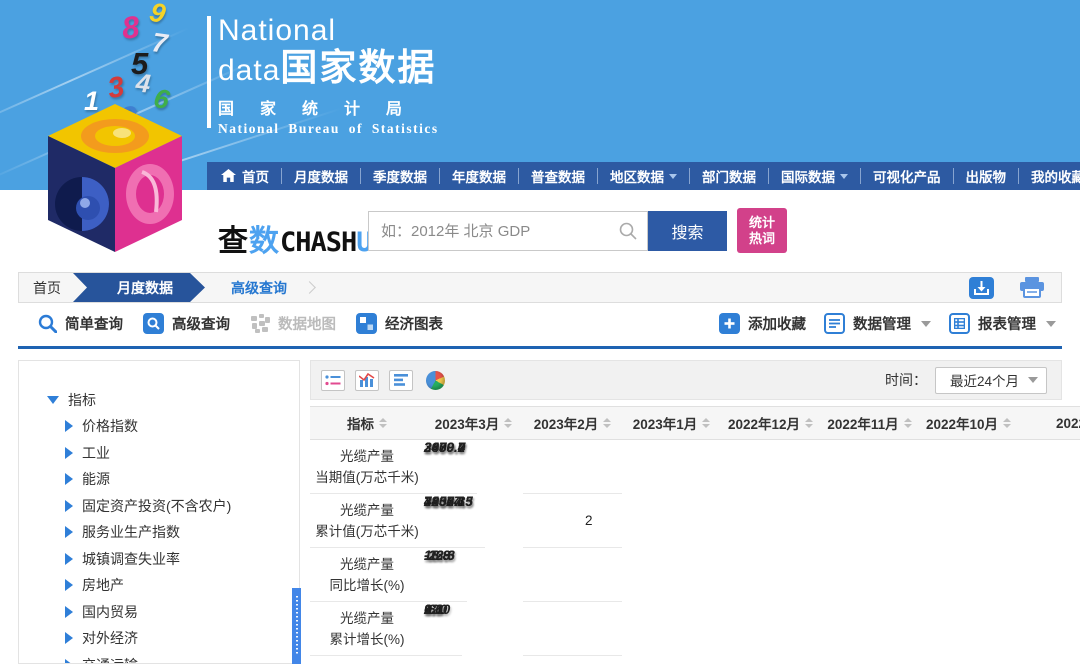 Image resolution: width=1080 pixels, height=664 pixels. I want to click on report-manage-icon, so click(959, 323).